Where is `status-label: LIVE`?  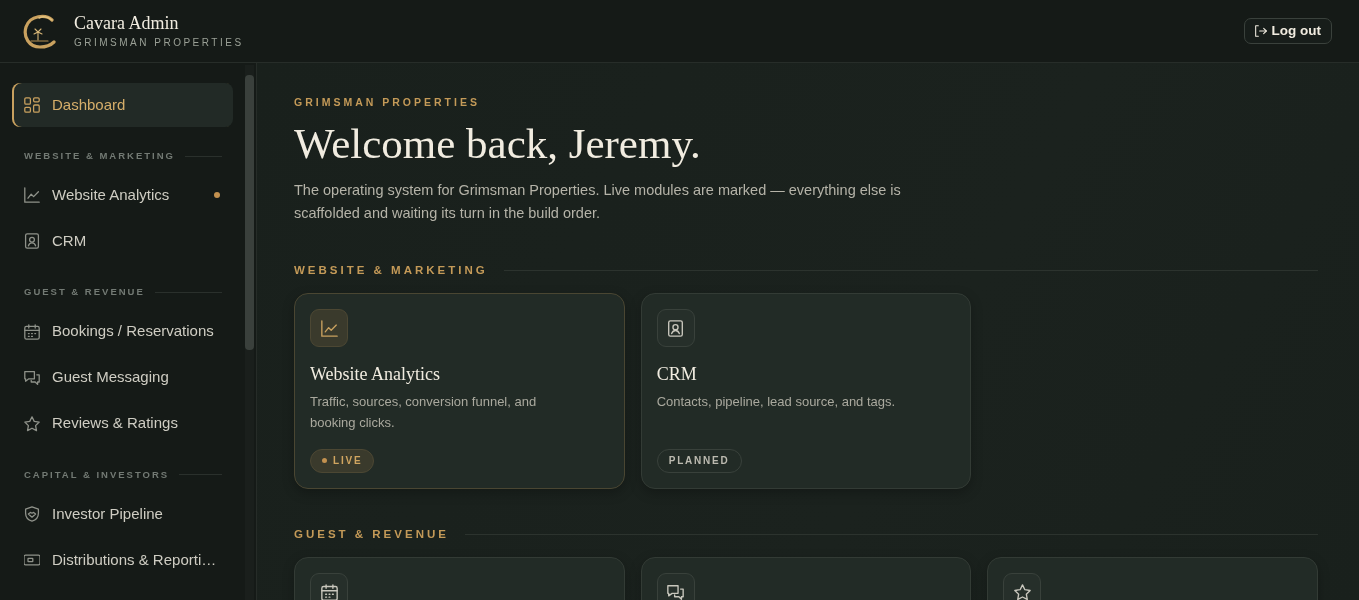 status-label: LIVE is located at coordinates (348, 461).